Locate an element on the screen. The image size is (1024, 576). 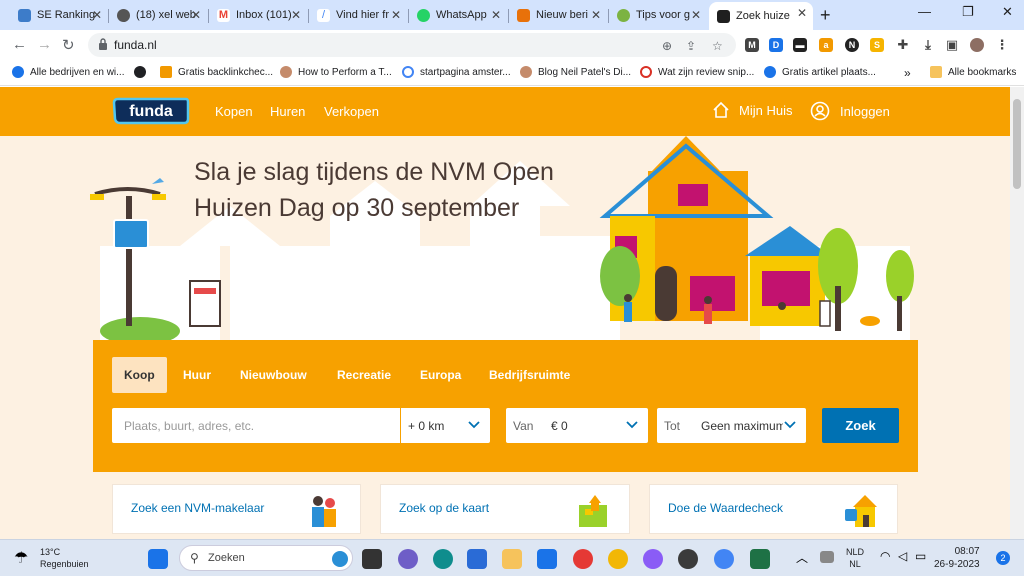
address-bar: funda.nl ⊕ ⇪ ☆ is located at coordinates (412, 45).